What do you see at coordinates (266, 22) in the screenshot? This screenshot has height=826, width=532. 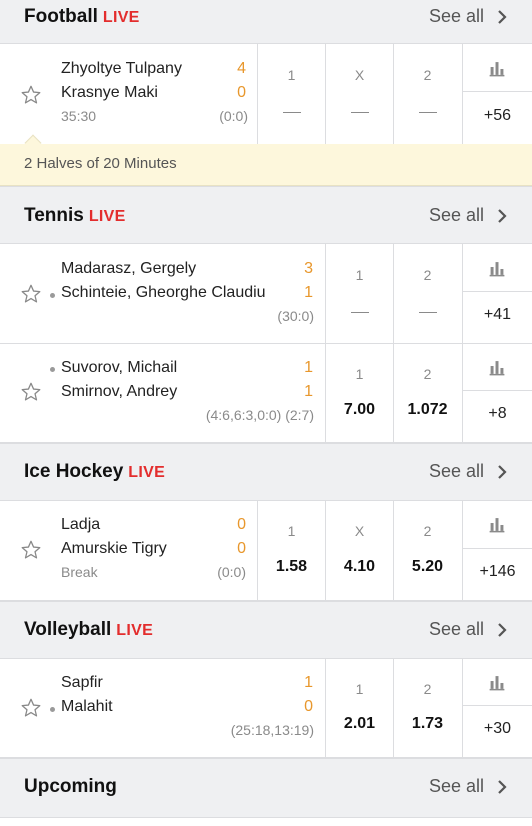 I see `section-header-football: Football LIVE See all` at bounding box center [266, 22].